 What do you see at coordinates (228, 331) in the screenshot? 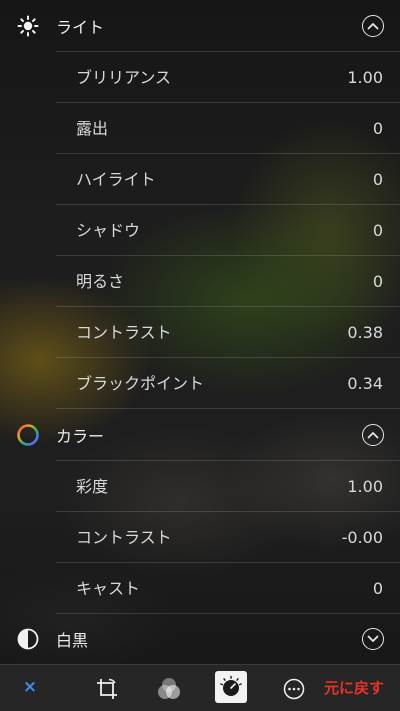
I see `adjust-row-contrast: コントラスト 0.38` at bounding box center [228, 331].